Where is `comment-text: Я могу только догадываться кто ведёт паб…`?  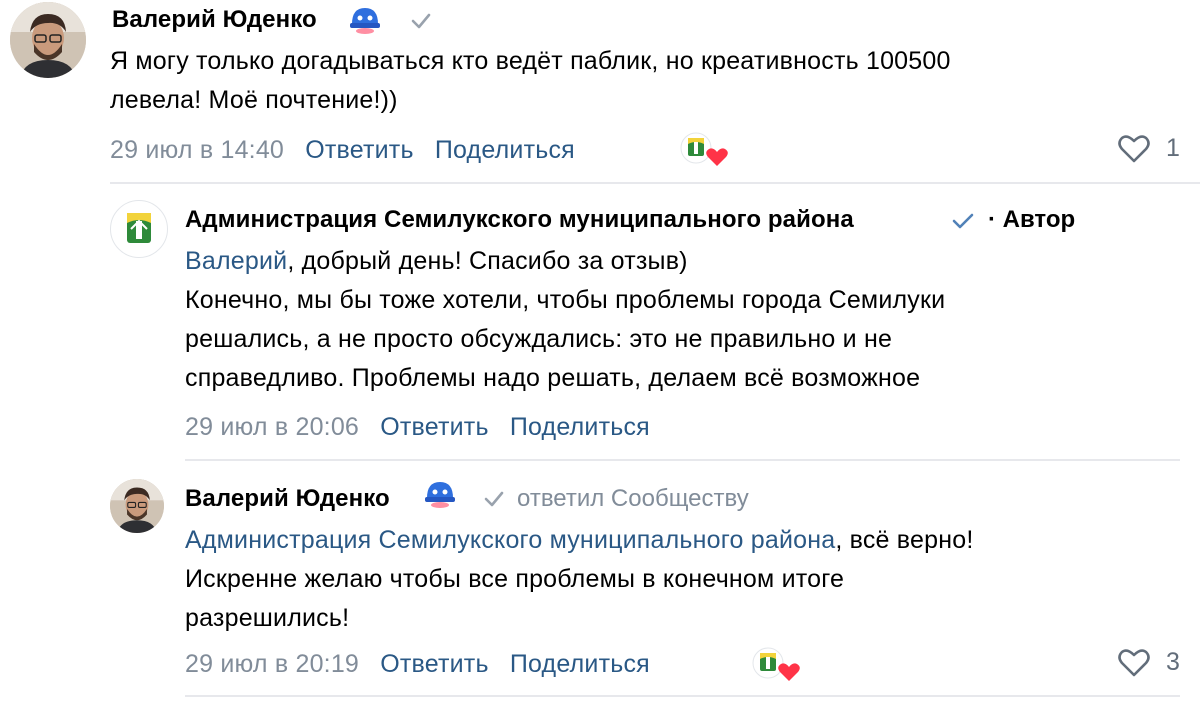 comment-text: Я могу только догадываться кто ведёт паб… is located at coordinates (530, 81).